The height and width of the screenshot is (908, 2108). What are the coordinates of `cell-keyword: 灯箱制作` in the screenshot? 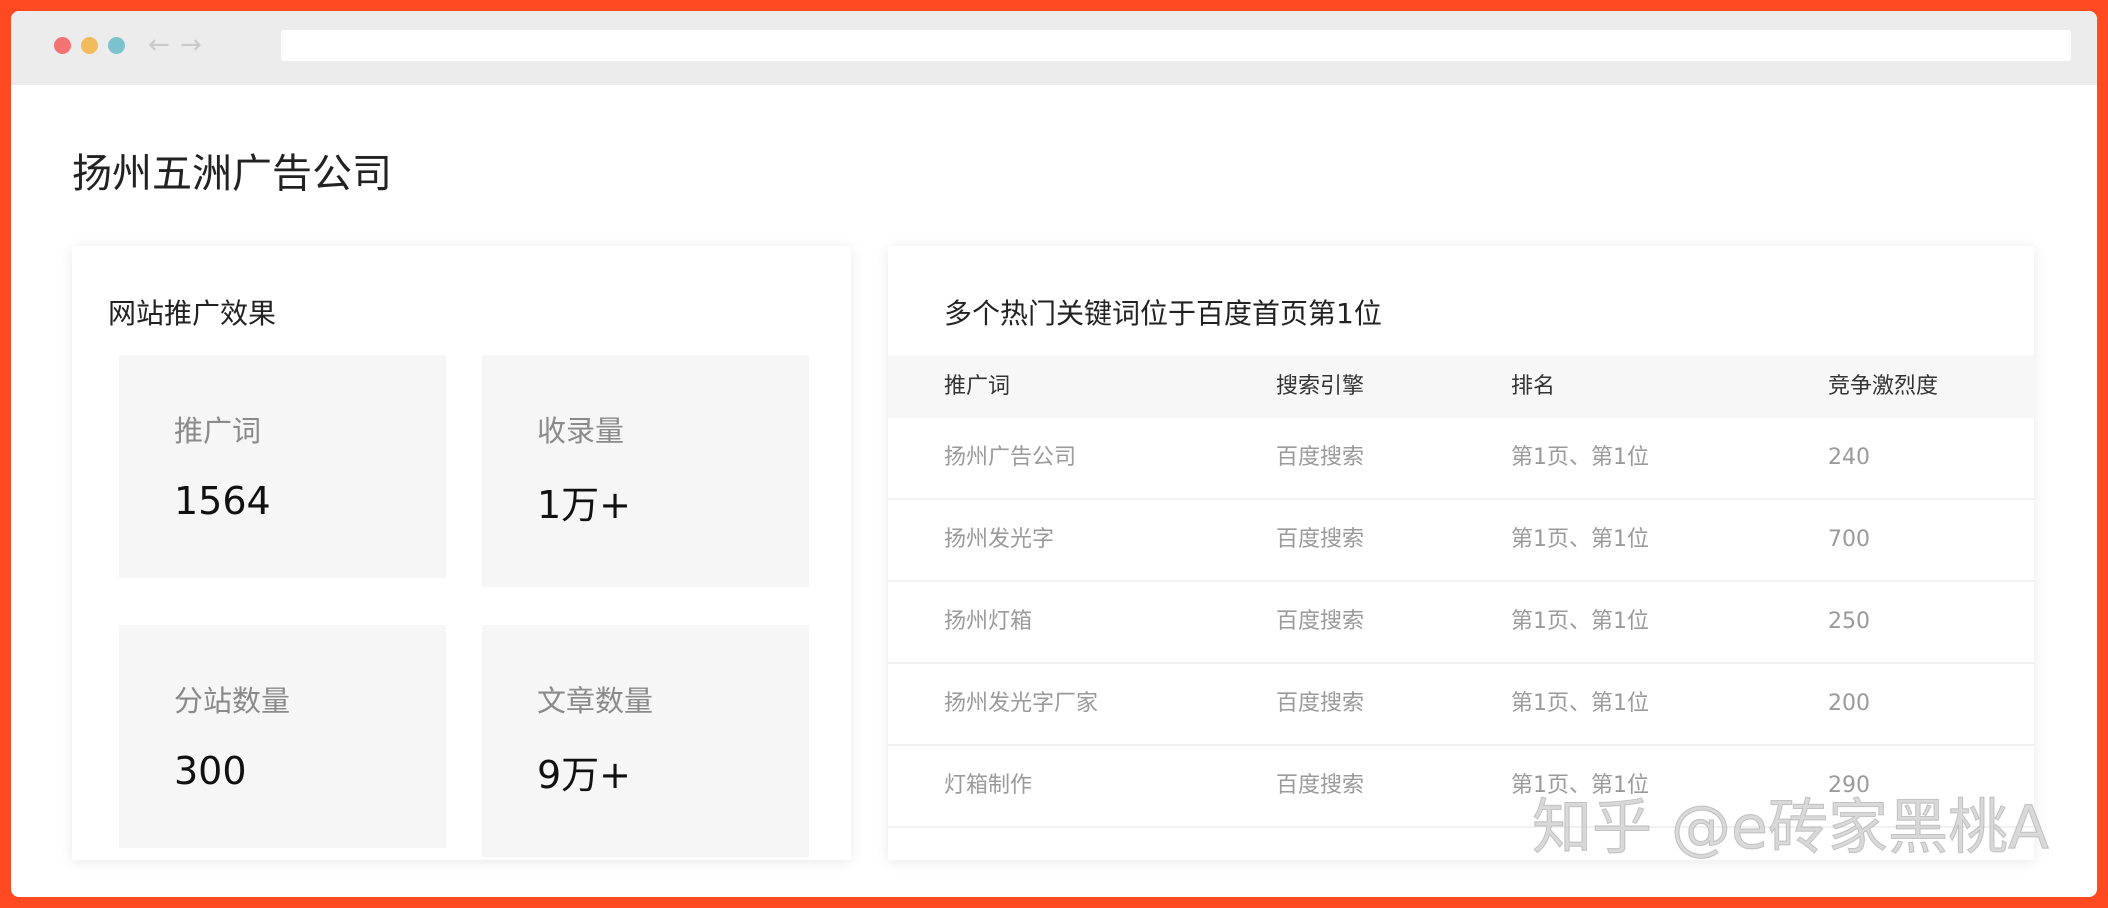 It's located at (988, 785).